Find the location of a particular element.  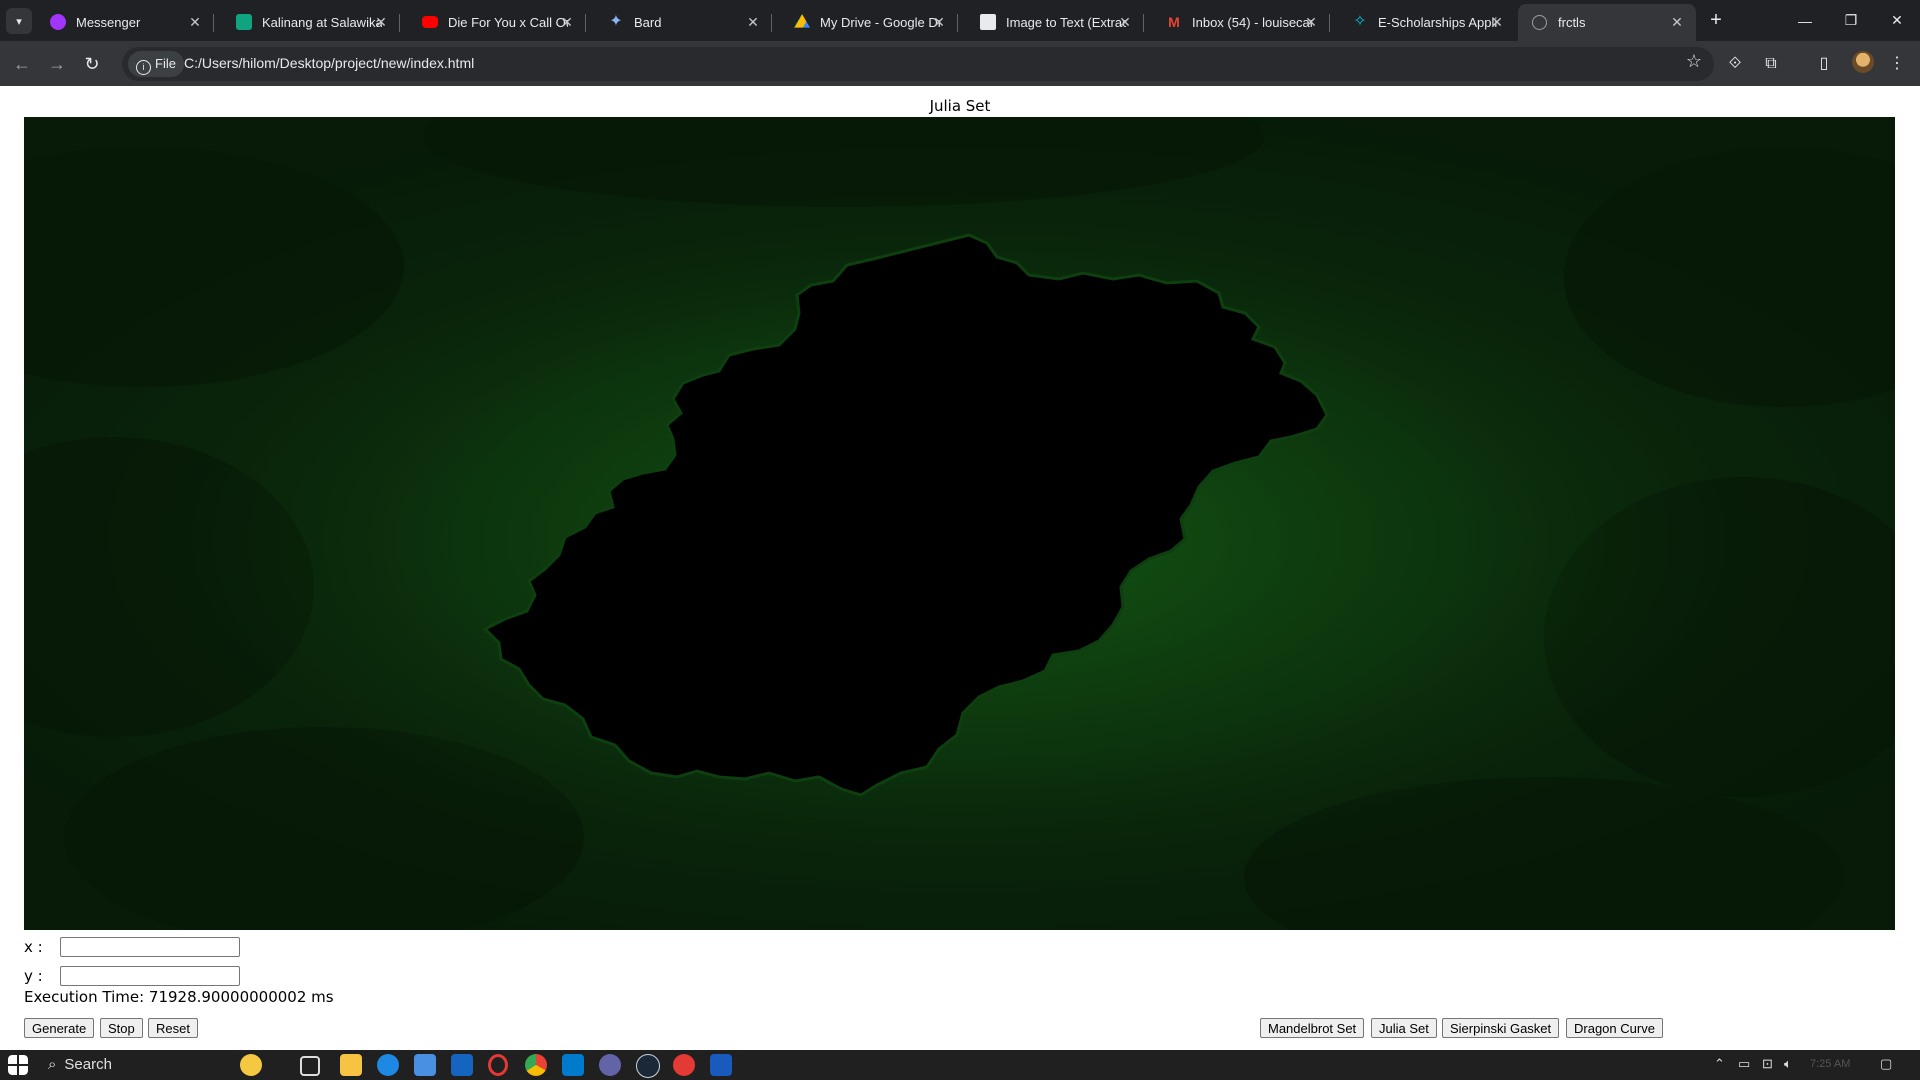

chevron-down-icon: ▾ is located at coordinates (19, 21).